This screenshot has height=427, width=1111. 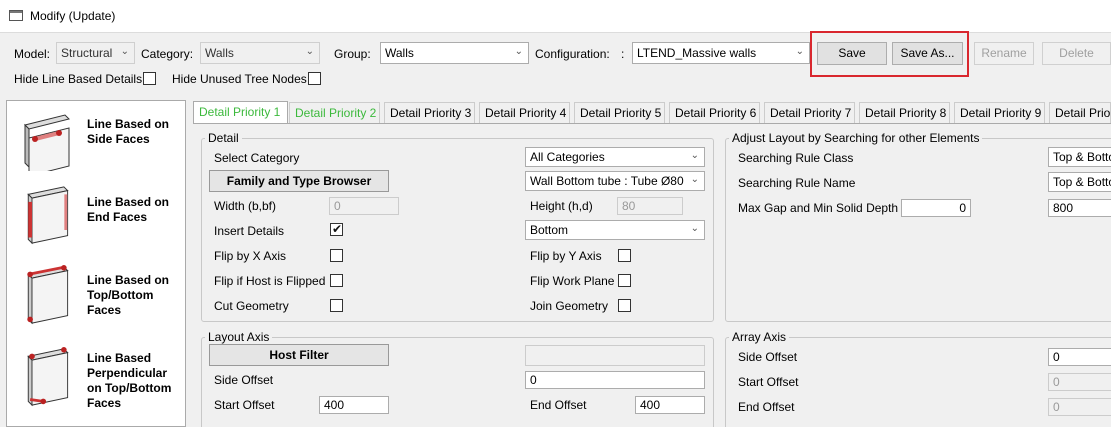 I want to click on tab-detail-priority-8: Detail Priority 8, so click(x=904, y=112).